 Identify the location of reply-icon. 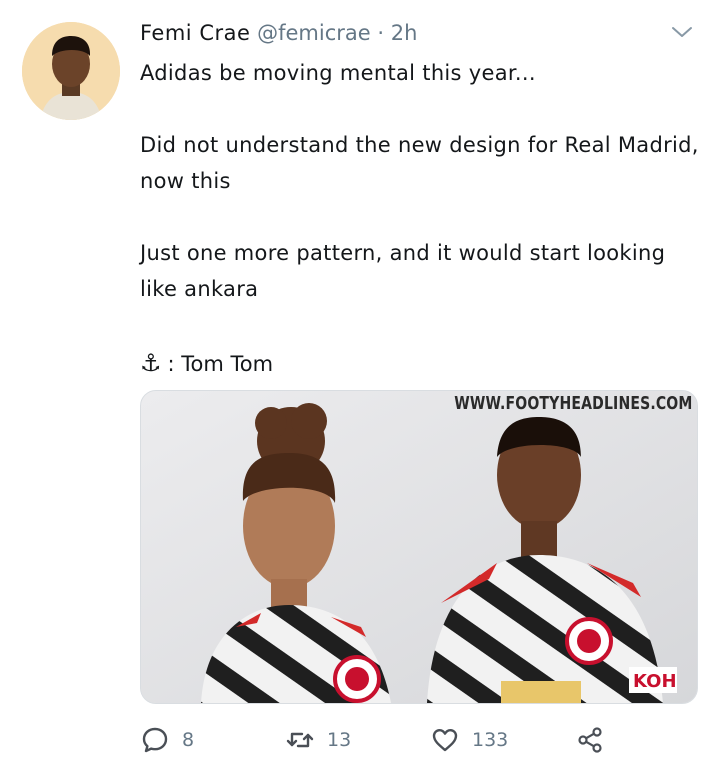
(155, 740).